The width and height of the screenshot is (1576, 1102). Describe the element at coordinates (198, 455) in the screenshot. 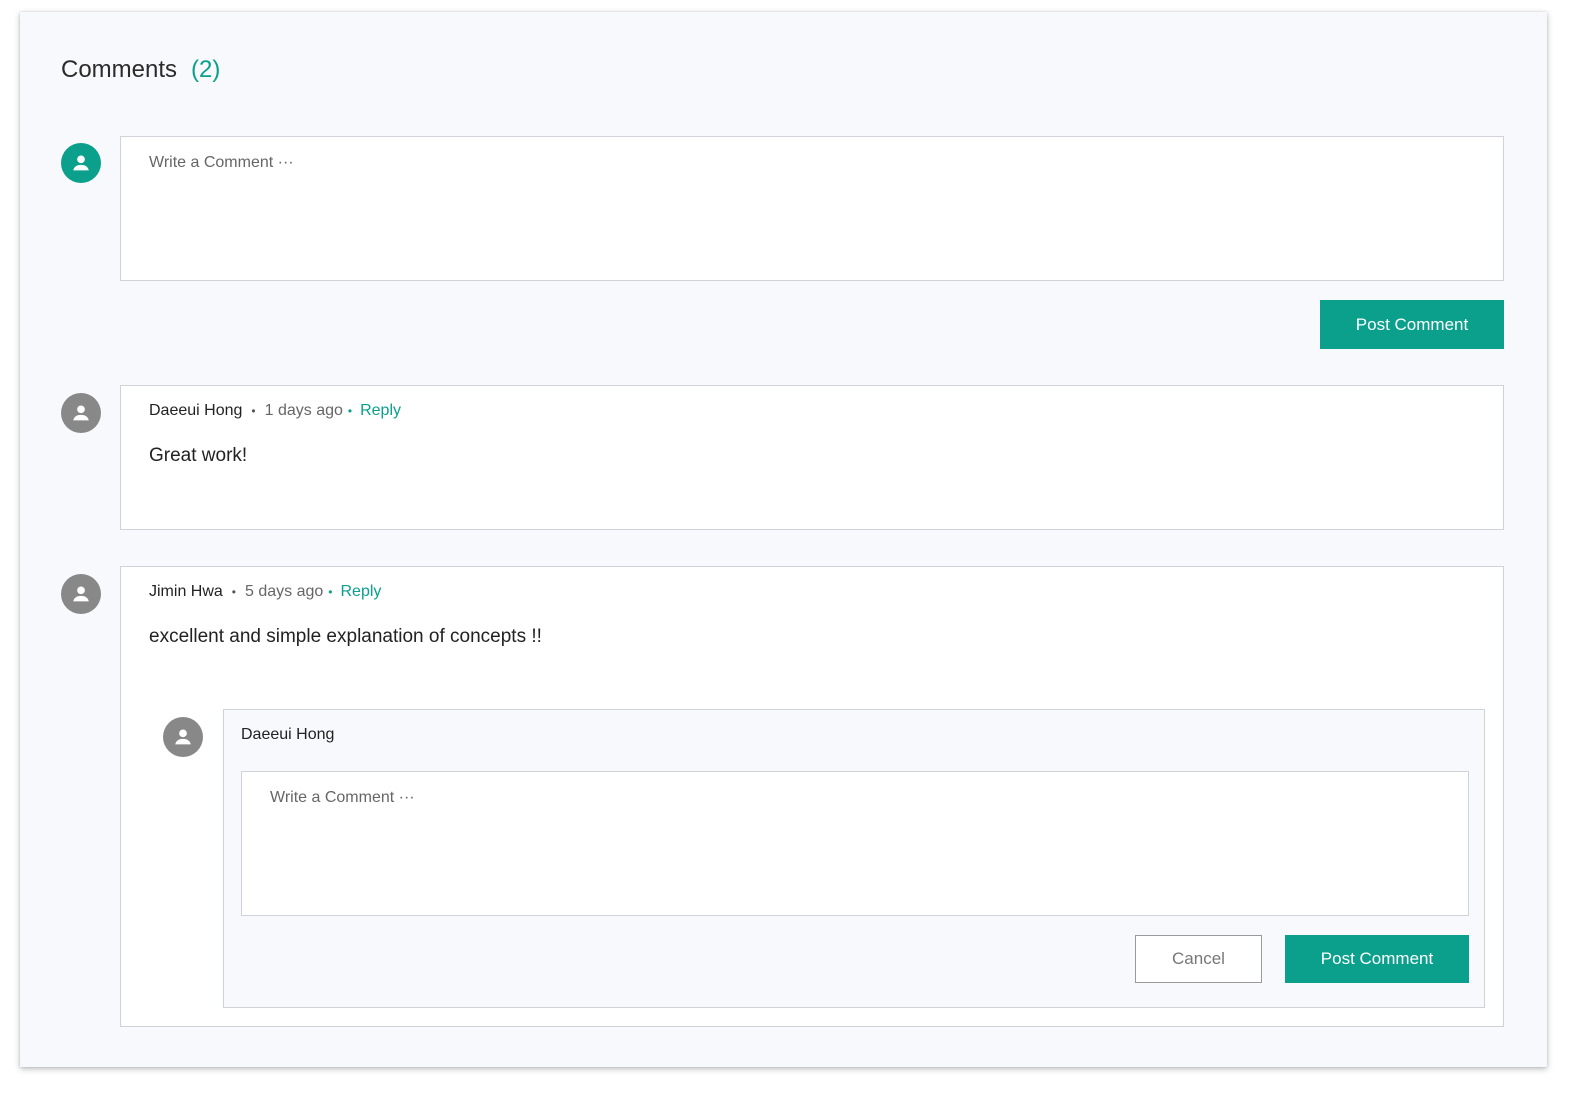

I see `comment-text: Great work!` at that location.